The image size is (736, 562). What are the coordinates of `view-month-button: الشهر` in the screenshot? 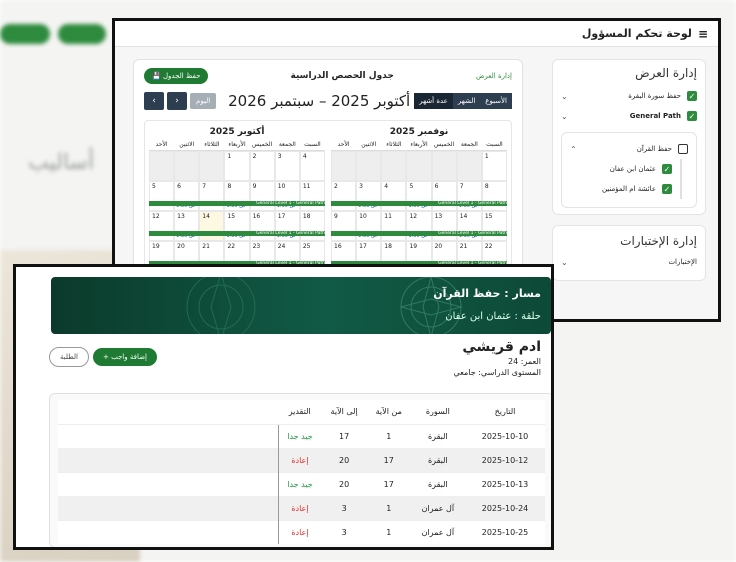 It's located at (466, 101).